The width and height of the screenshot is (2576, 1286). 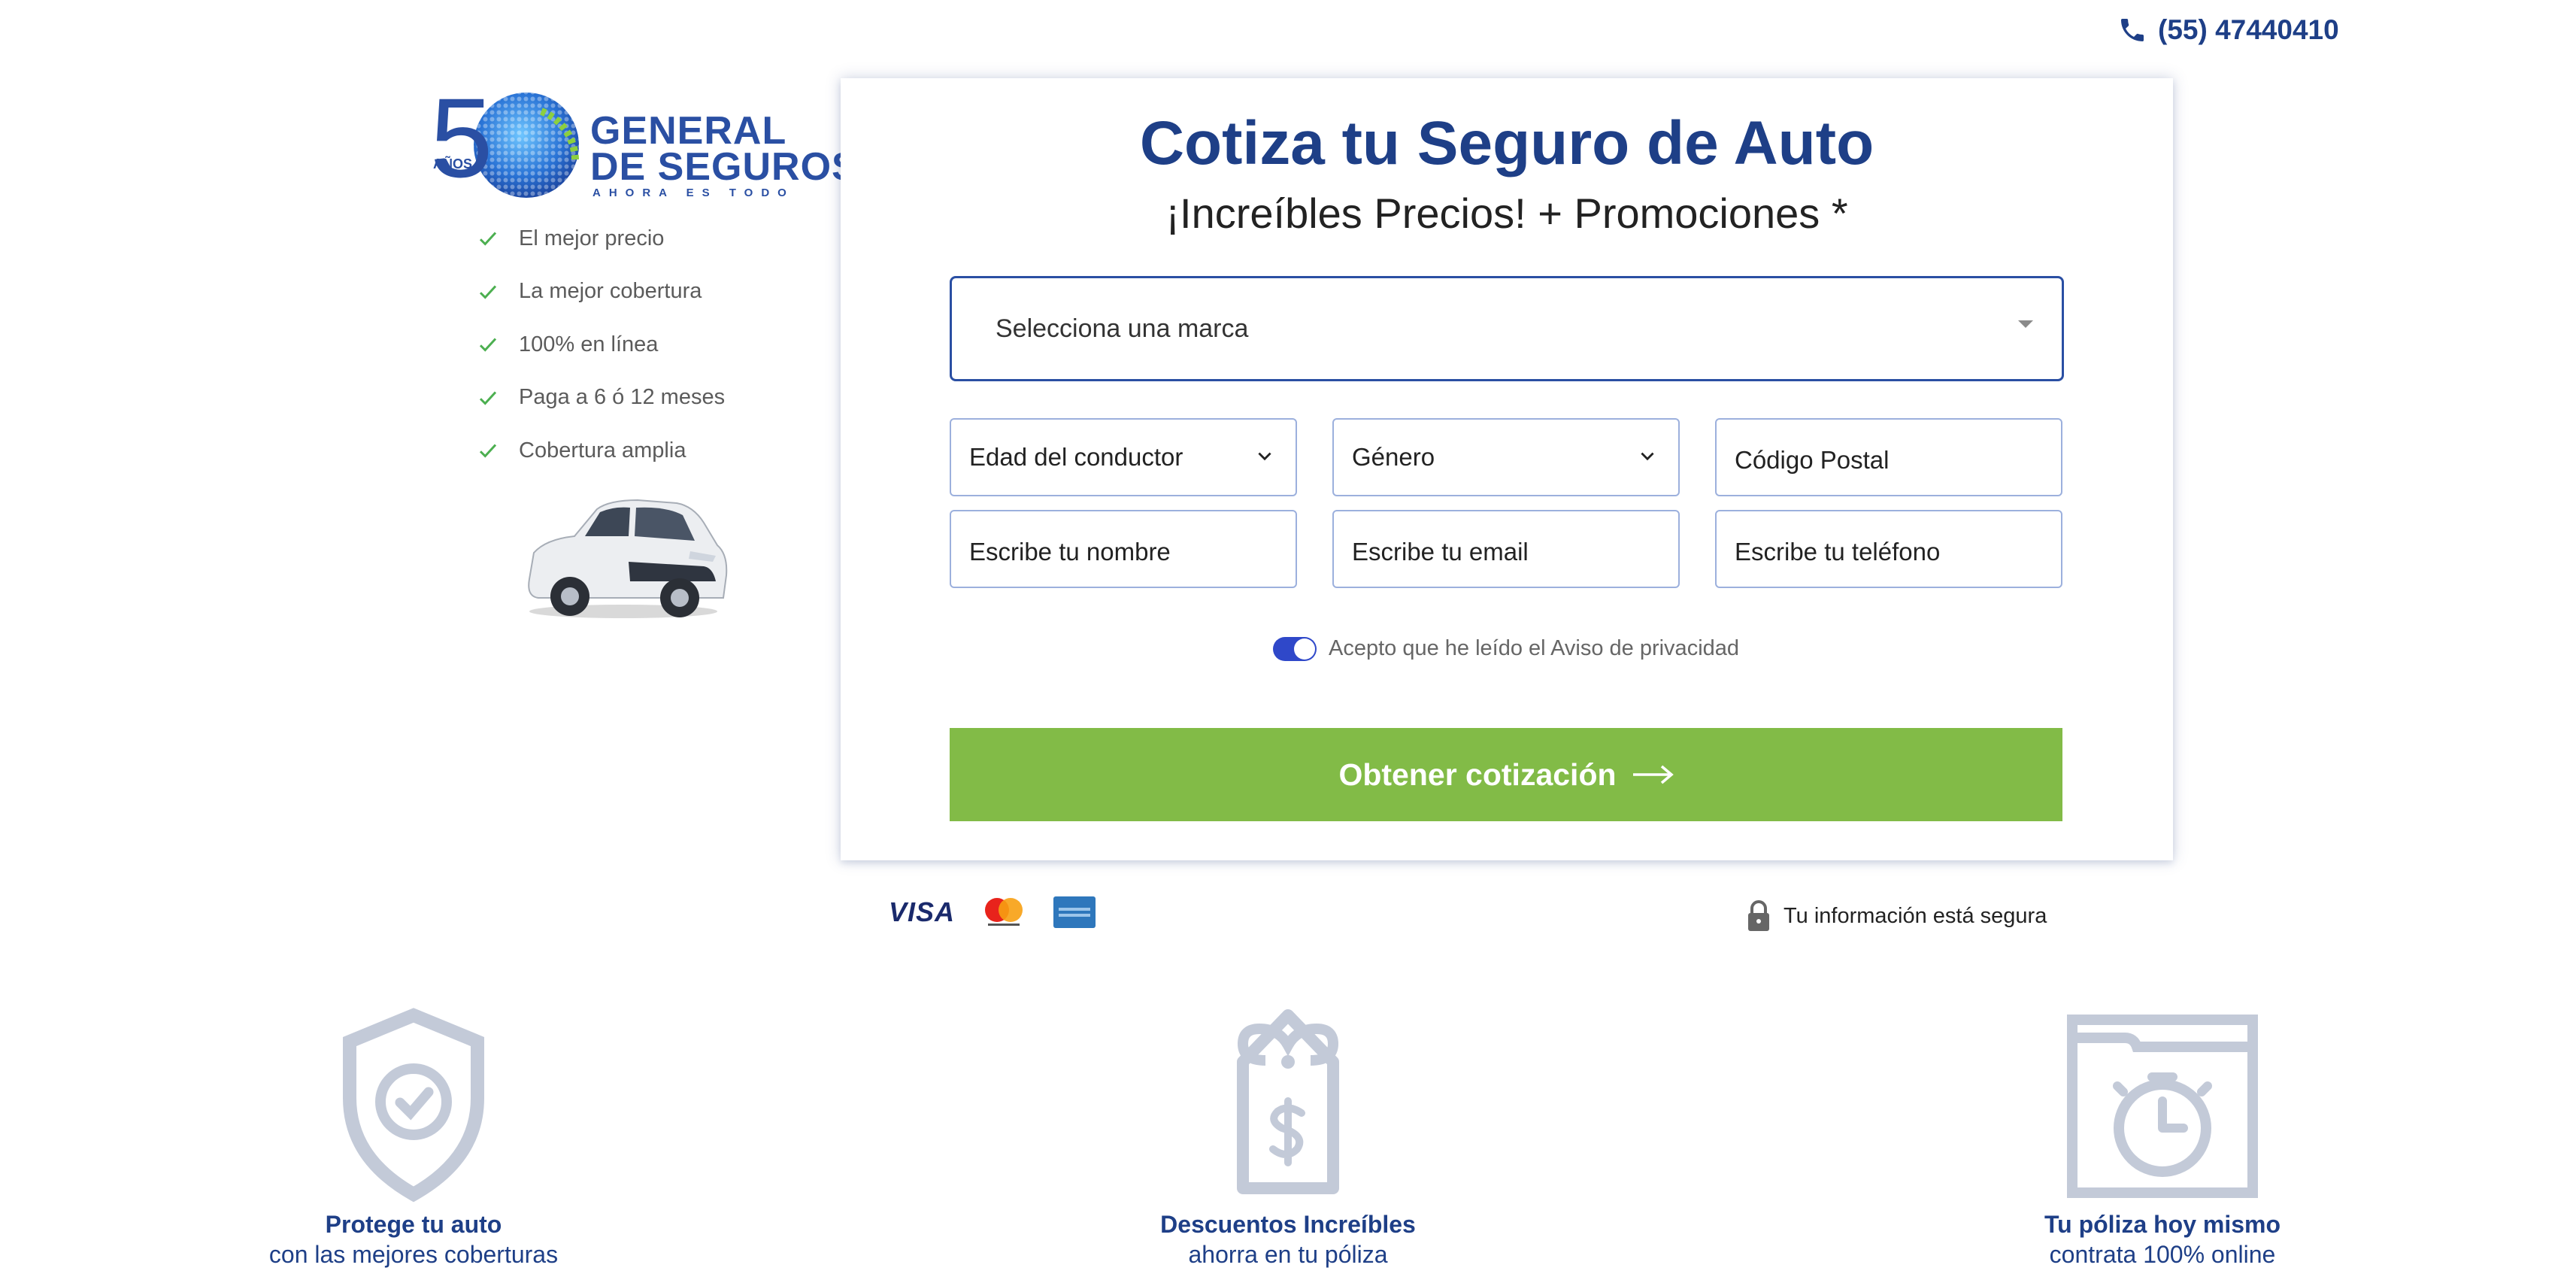 What do you see at coordinates (1506, 457) in the screenshot?
I see `gender-select: Género` at bounding box center [1506, 457].